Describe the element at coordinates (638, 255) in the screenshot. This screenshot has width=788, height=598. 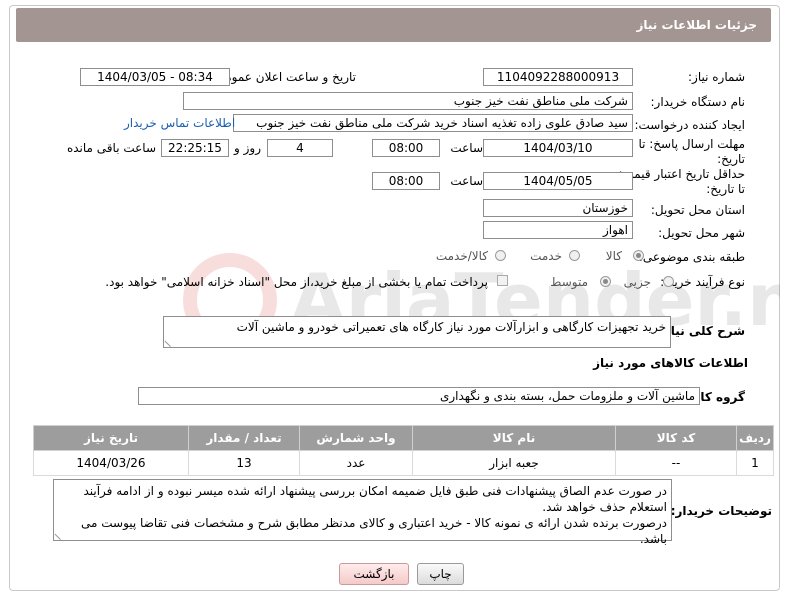
I see `category-radio-goods` at that location.